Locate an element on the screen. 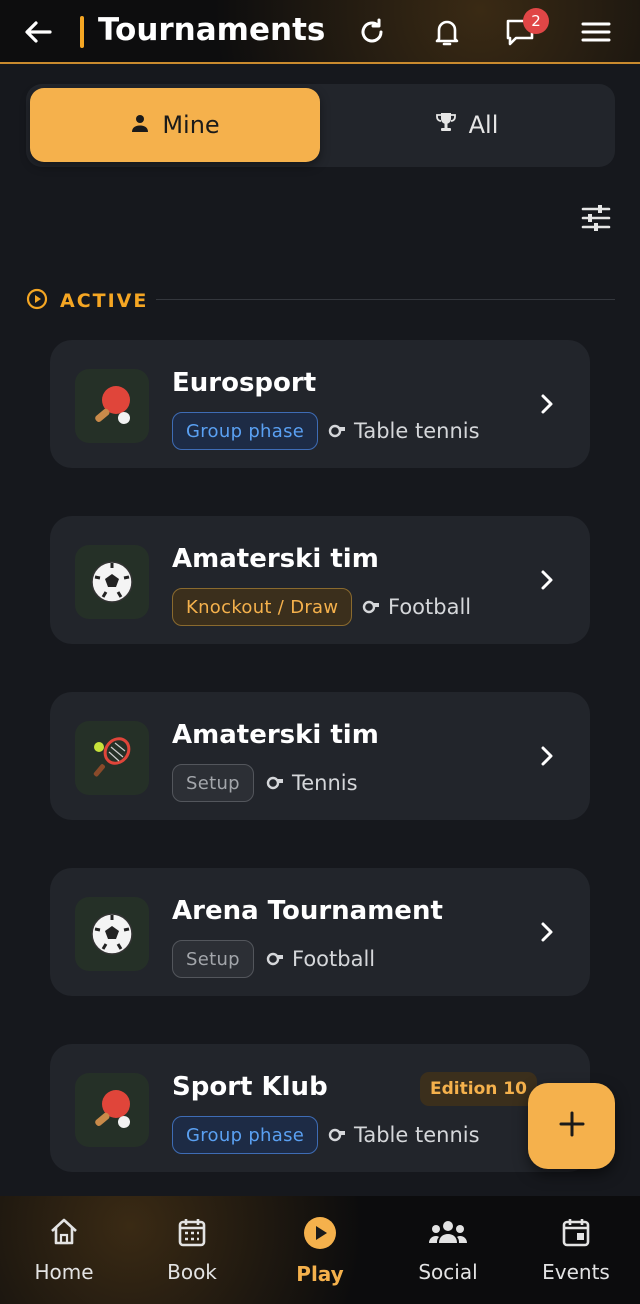  tournament-card: Amaterski tim Setup Tennis is located at coordinates (320, 756).